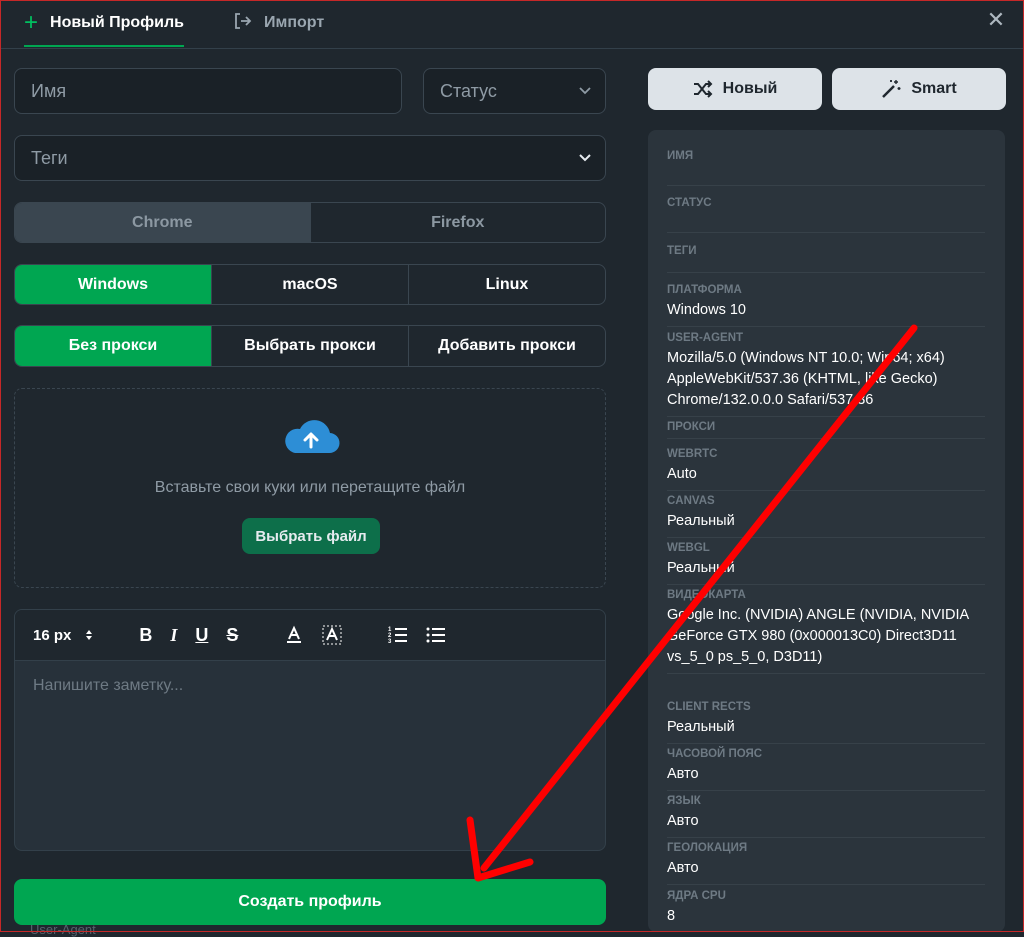  Describe the element at coordinates (709, 707) in the screenshot. I see `summary-clientrects-label: CLIENT RECTS` at that location.